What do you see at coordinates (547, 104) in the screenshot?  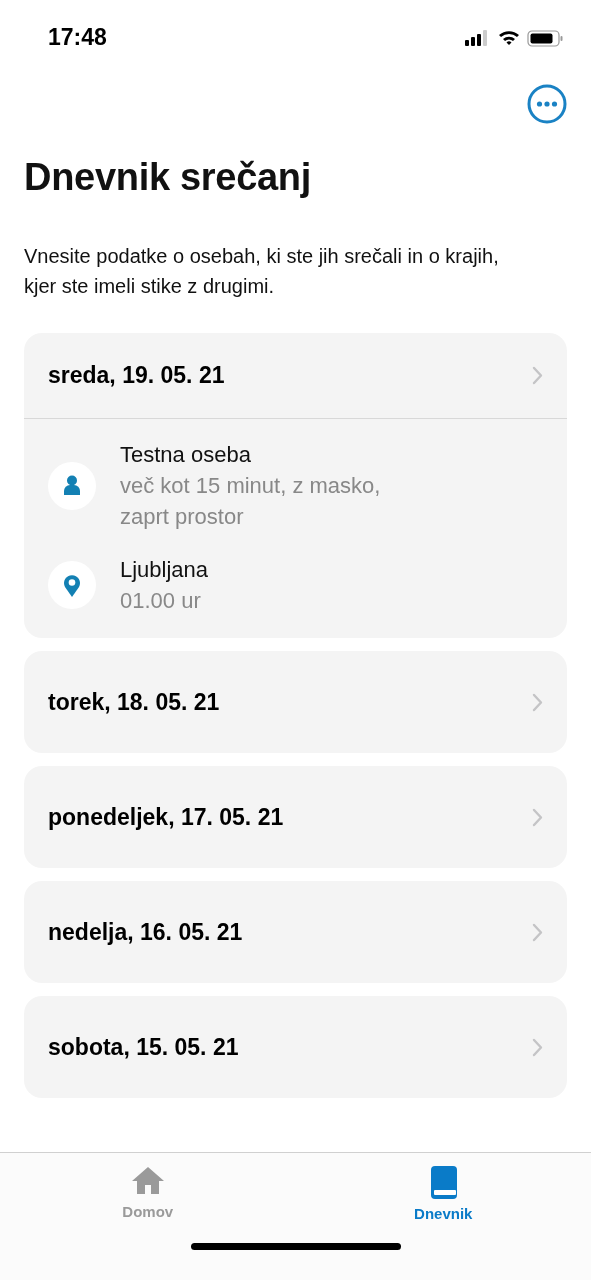 I see `more-button` at bounding box center [547, 104].